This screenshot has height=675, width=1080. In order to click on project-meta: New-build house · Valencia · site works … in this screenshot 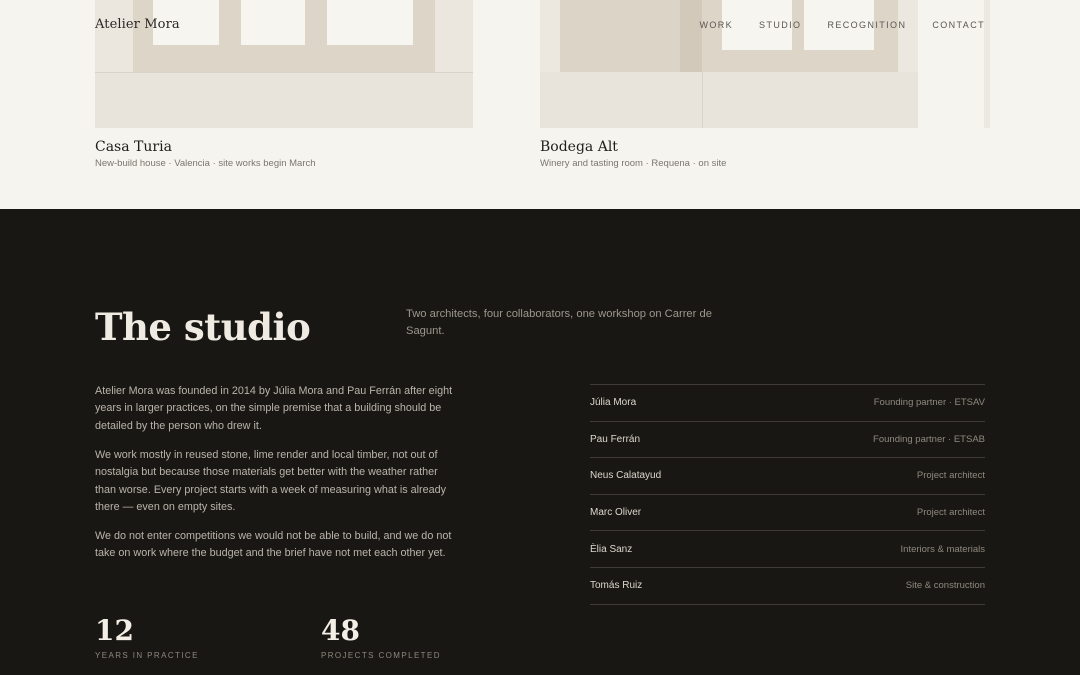, I will do `click(205, 163)`.